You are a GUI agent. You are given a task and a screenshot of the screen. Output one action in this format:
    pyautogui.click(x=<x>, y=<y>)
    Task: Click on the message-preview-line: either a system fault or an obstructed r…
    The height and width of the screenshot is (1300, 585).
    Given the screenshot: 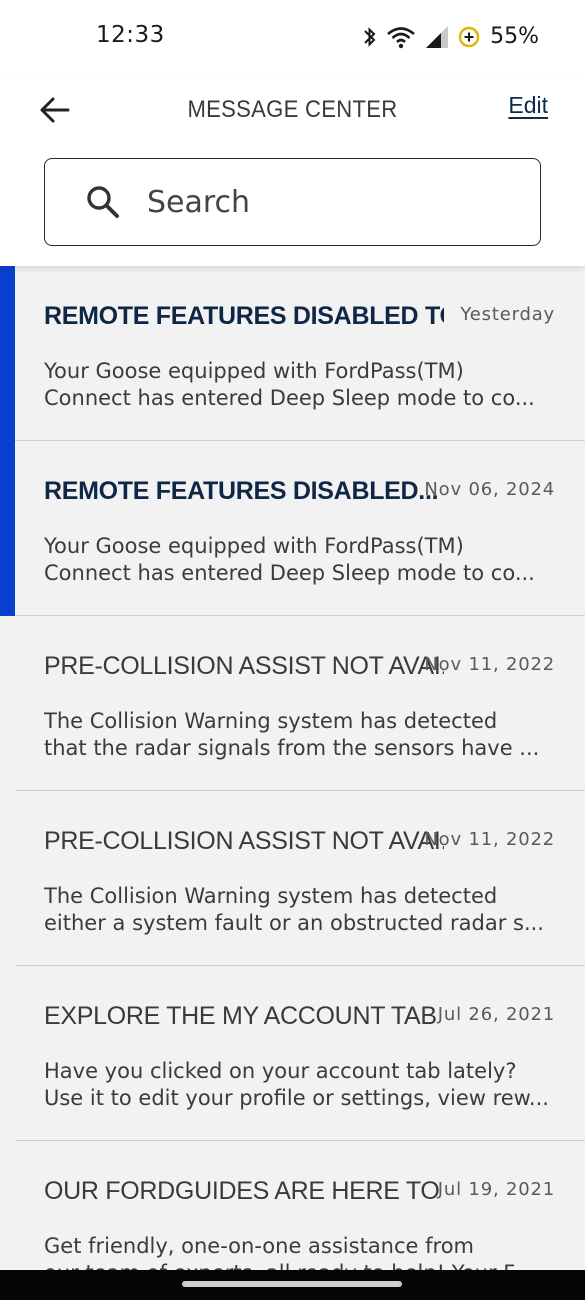 What is the action you would take?
    pyautogui.click(x=294, y=923)
    